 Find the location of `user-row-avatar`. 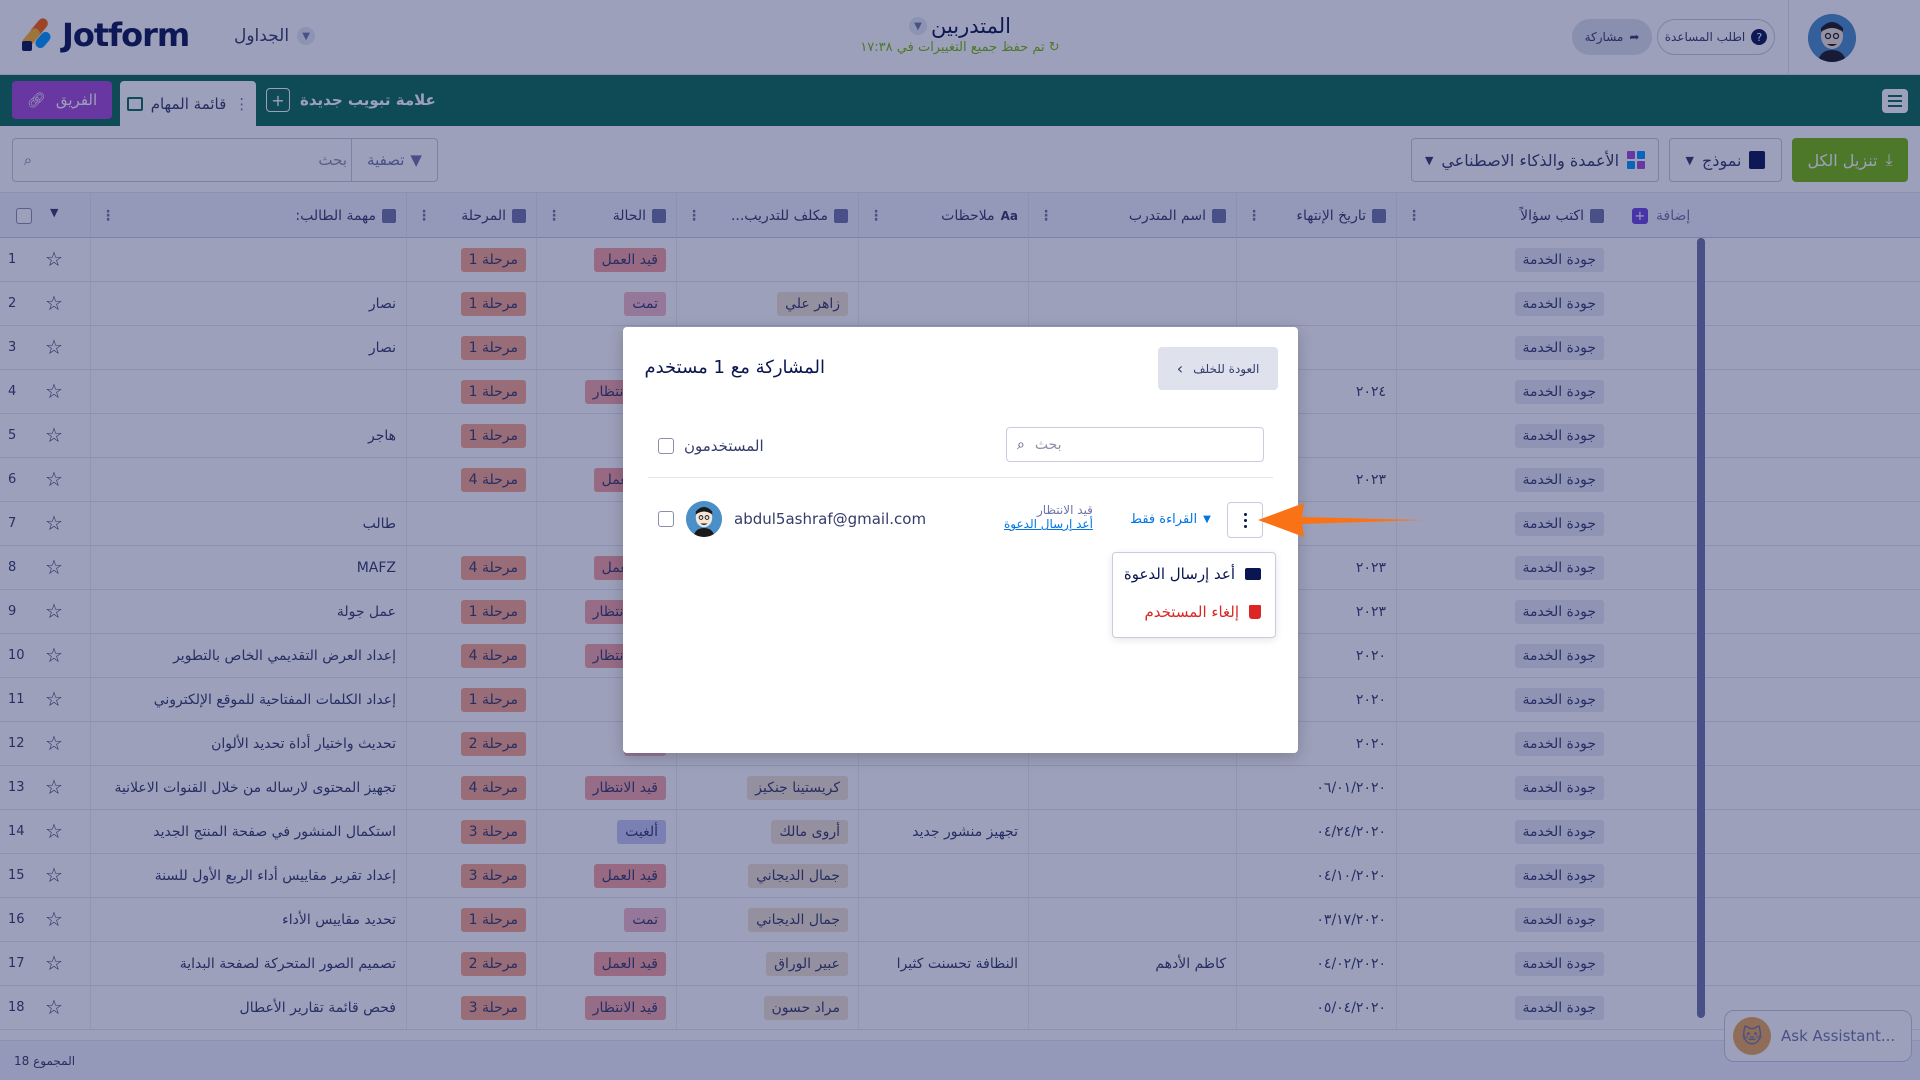

user-row-avatar is located at coordinates (704, 519).